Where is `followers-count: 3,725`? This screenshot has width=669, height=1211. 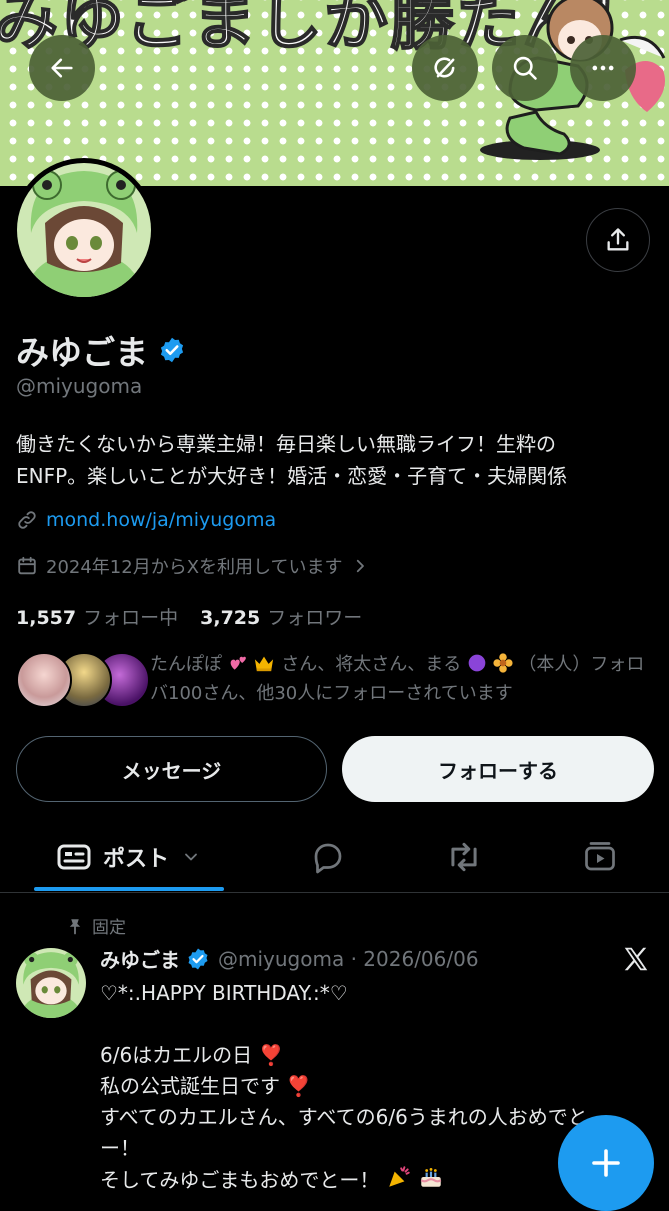 followers-count: 3,725 is located at coordinates (230, 618).